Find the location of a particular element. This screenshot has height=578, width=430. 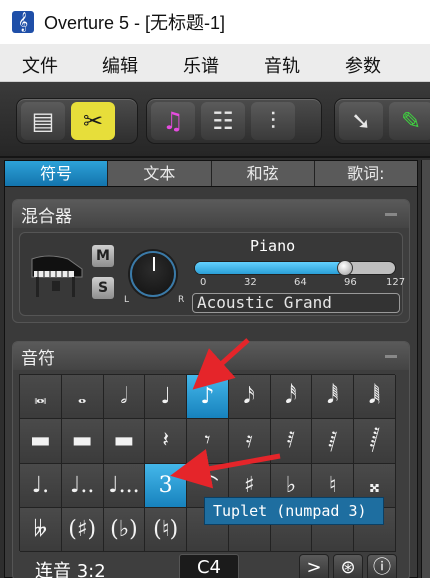

tick-label: 64 is located at coordinates (300, 282).